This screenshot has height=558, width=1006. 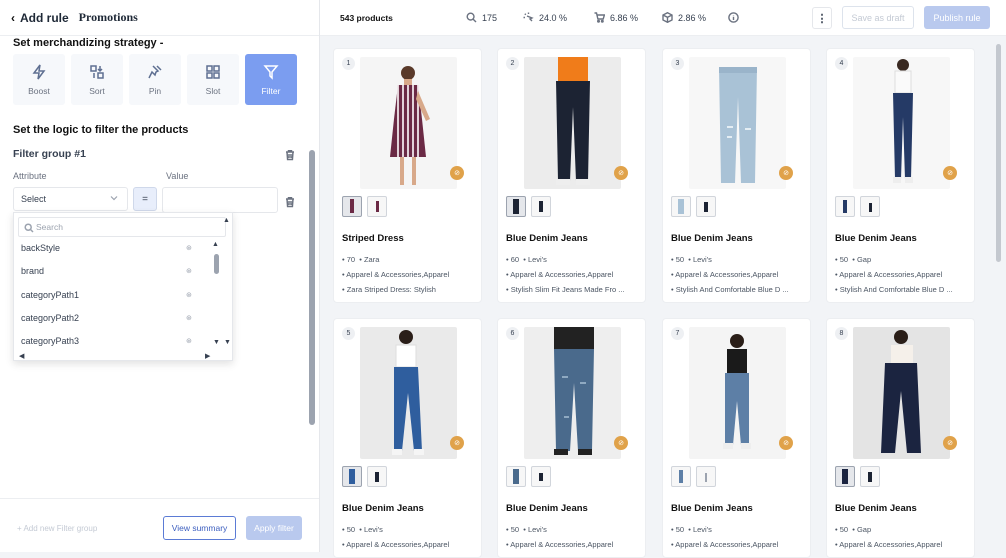 I want to click on attribute-select: Select, so click(x=70, y=199).